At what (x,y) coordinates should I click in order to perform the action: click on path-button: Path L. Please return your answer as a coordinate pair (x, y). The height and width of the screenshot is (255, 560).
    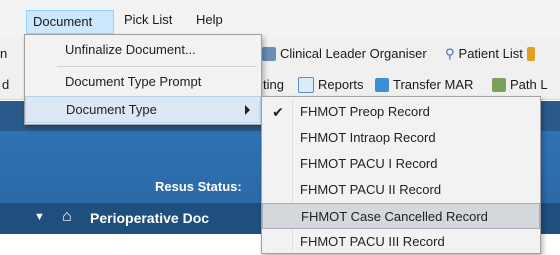
    Looking at the image, I should click on (520, 85).